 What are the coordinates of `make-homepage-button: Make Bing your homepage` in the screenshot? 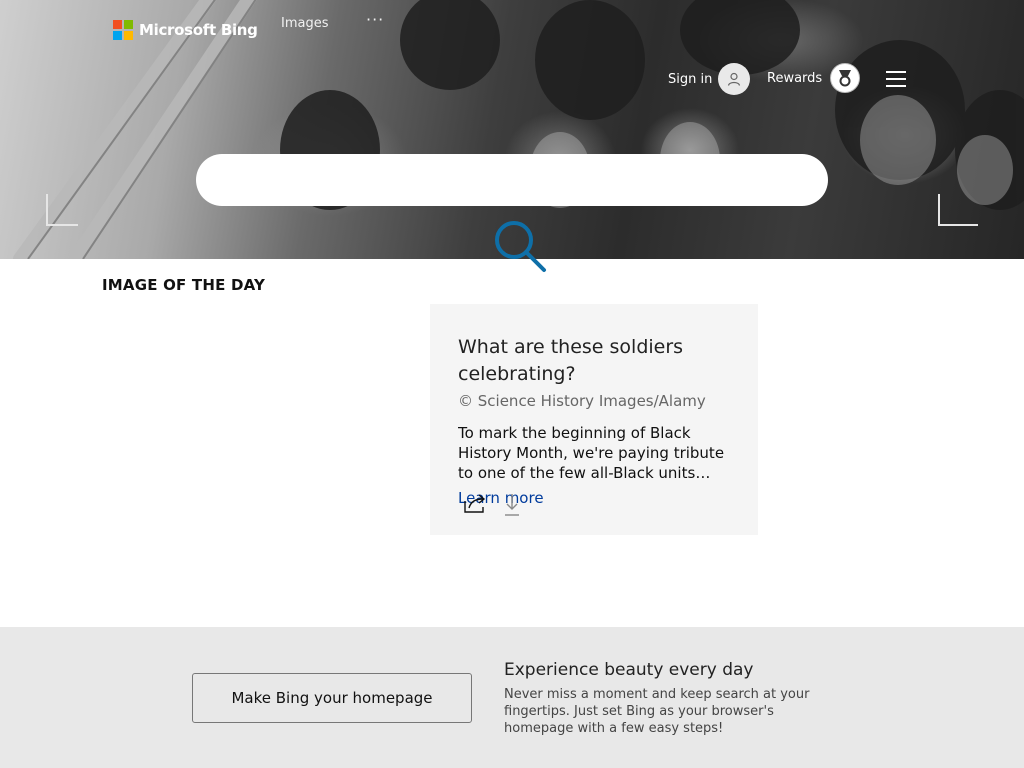 It's located at (332, 698).